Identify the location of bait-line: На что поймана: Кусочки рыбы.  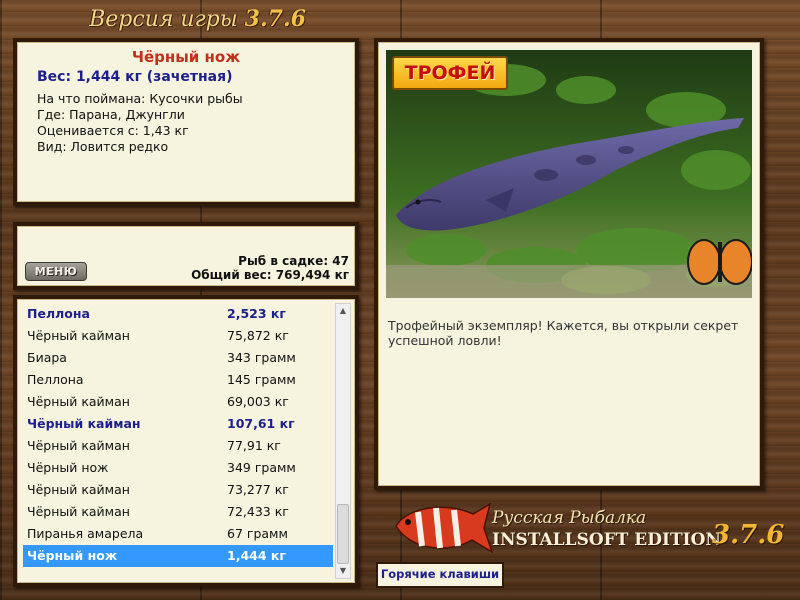
(140, 98).